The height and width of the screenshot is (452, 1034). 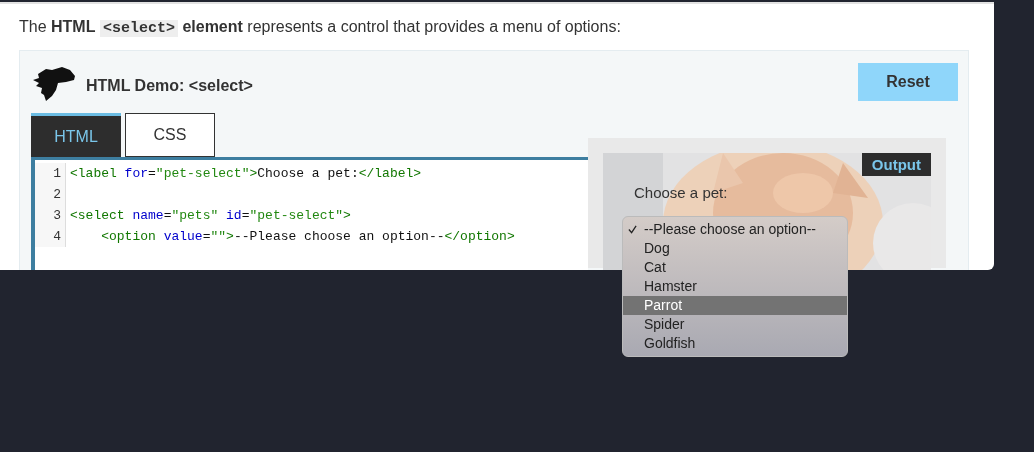 I want to click on dinosaur-head-icon, so click(x=54, y=84).